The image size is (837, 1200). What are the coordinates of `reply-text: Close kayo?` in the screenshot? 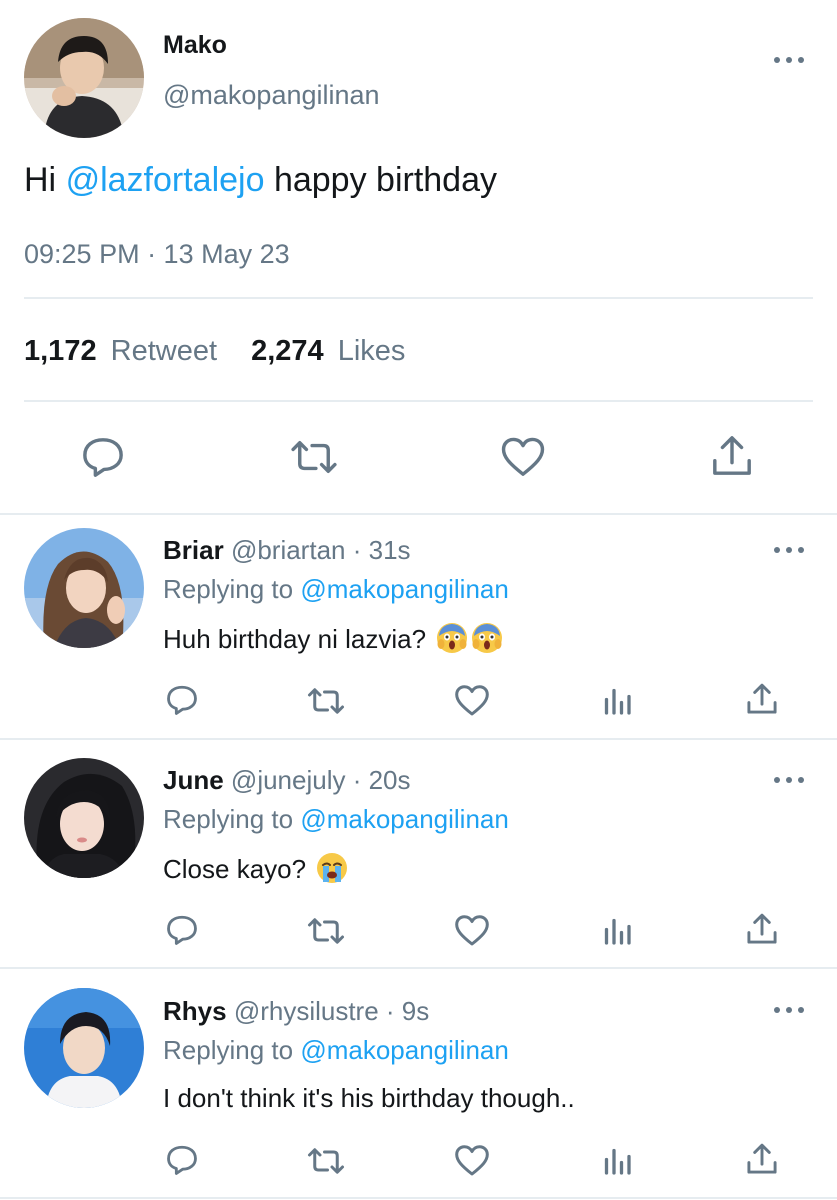 It's located at (255, 871).